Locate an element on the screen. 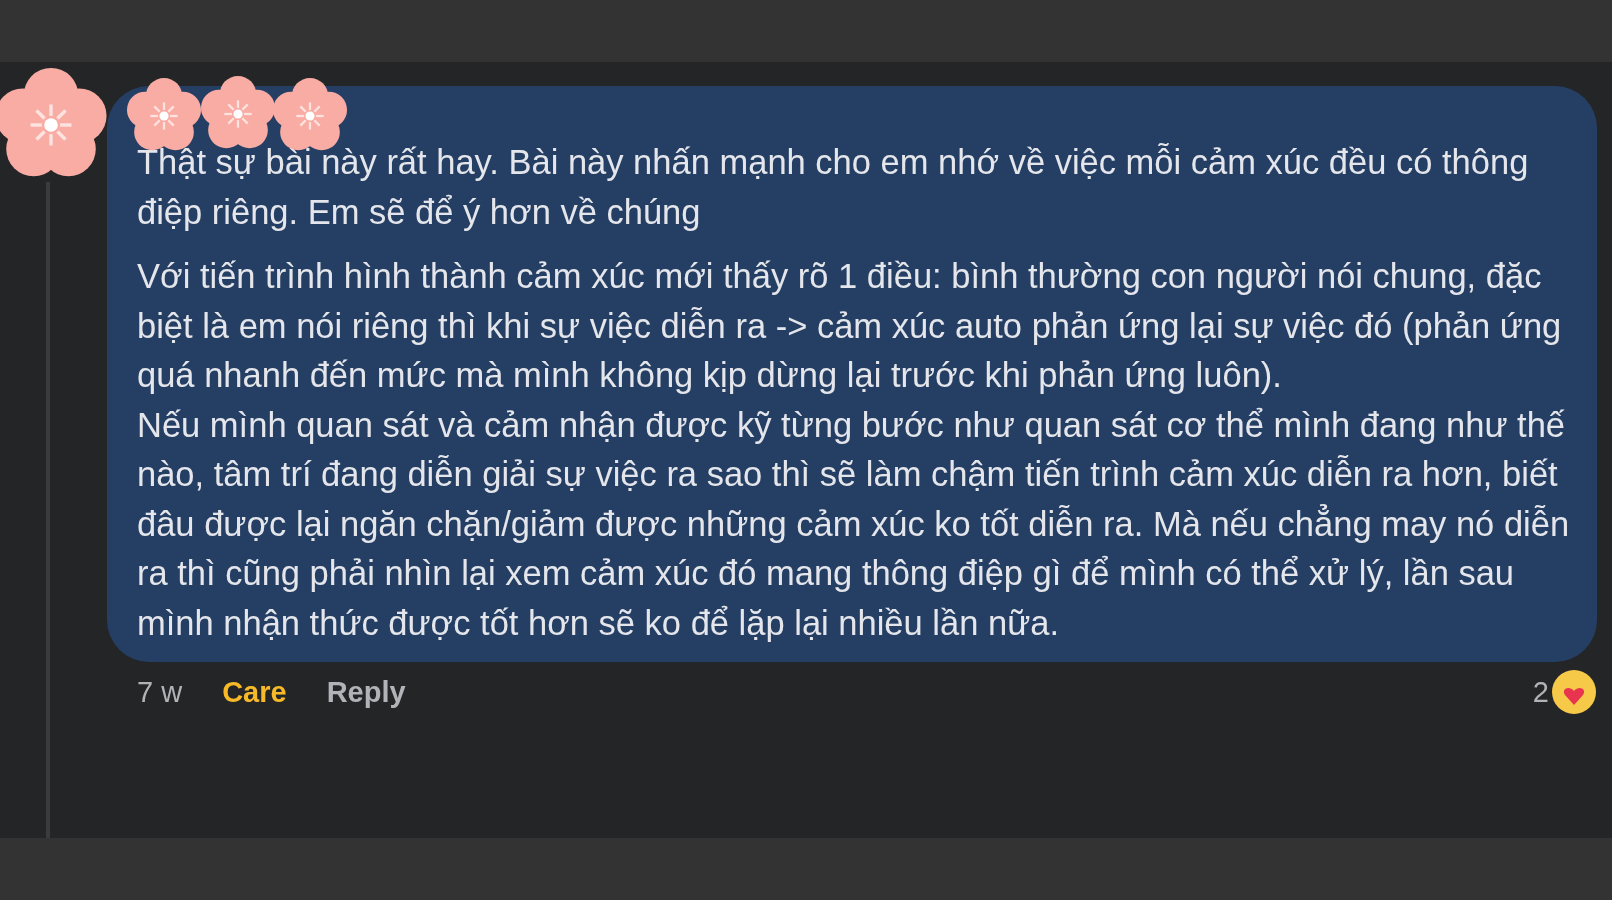 This screenshot has height=900, width=1612. comment-text: Với tiến trình hình thành cảm xúc mới thấy rõ 1 điều: bình thường con người nói chung, đặc biệt là em nói riêng thì khi sự việc diễn ra -> cảm xúc auto phản ứng lại sự việc đó (phản ứng quá nhanh đến mức mà mình không kịp dừng lại trước khi phản ứng luôn). is located at coordinates (850, 326).